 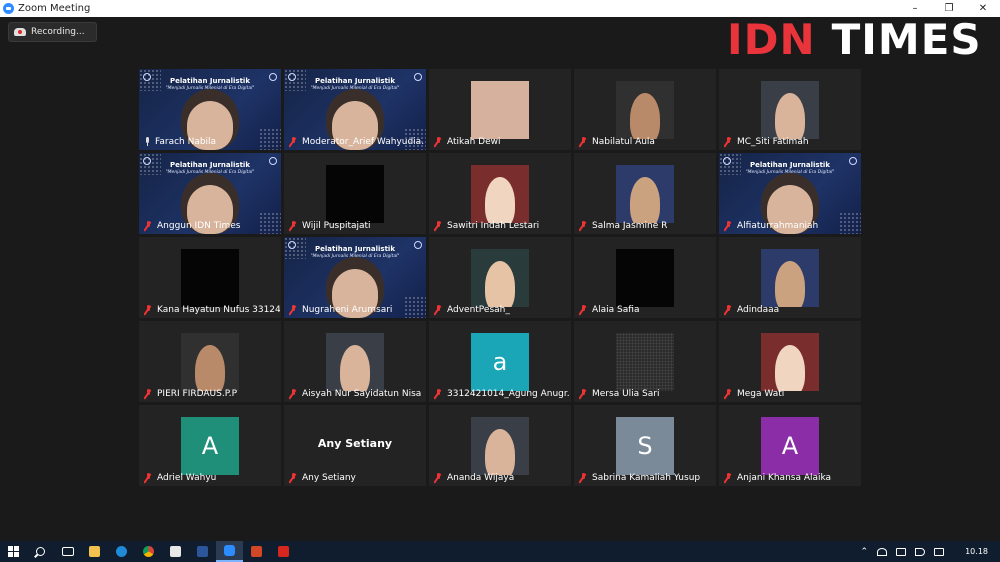 I want to click on participant-name: Nugraheni Arumsari, so click(x=340, y=310).